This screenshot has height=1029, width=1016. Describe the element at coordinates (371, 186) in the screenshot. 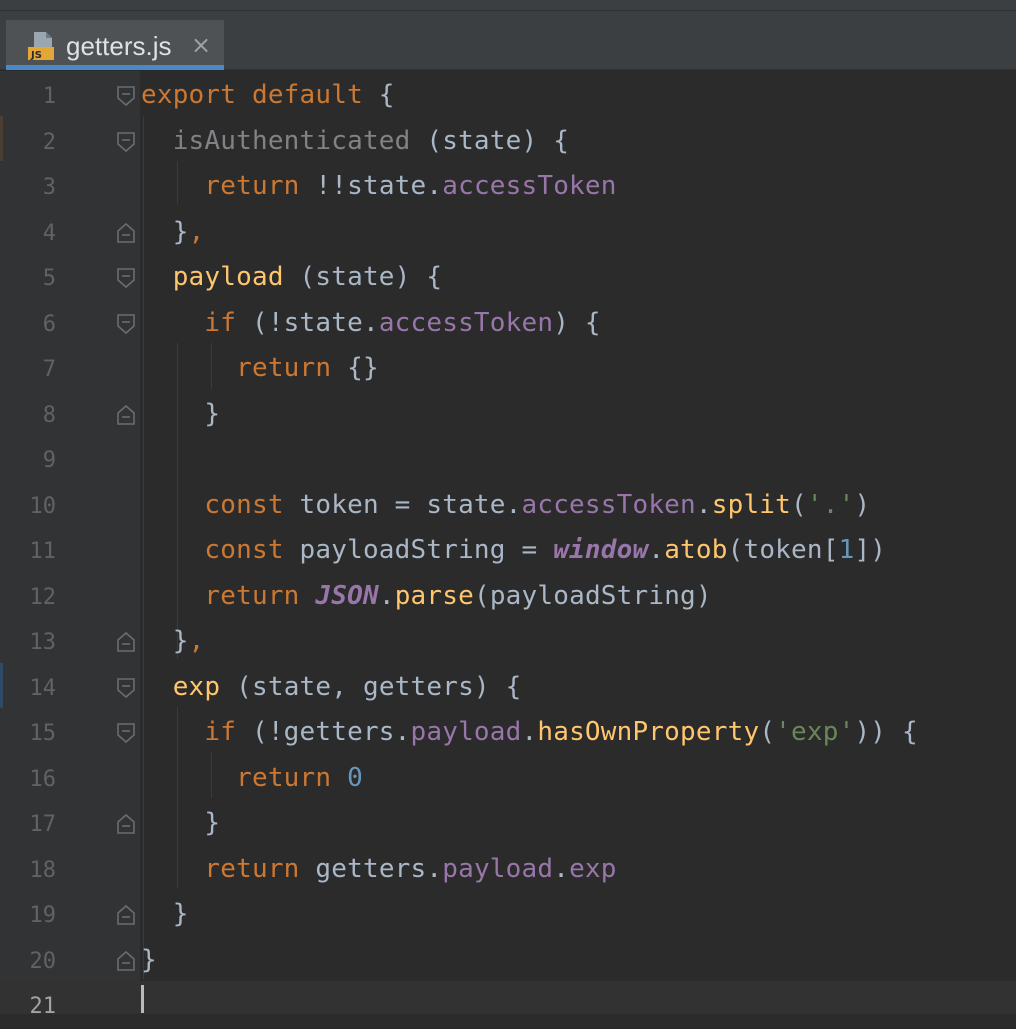

I see `code-token: !!state.` at that location.